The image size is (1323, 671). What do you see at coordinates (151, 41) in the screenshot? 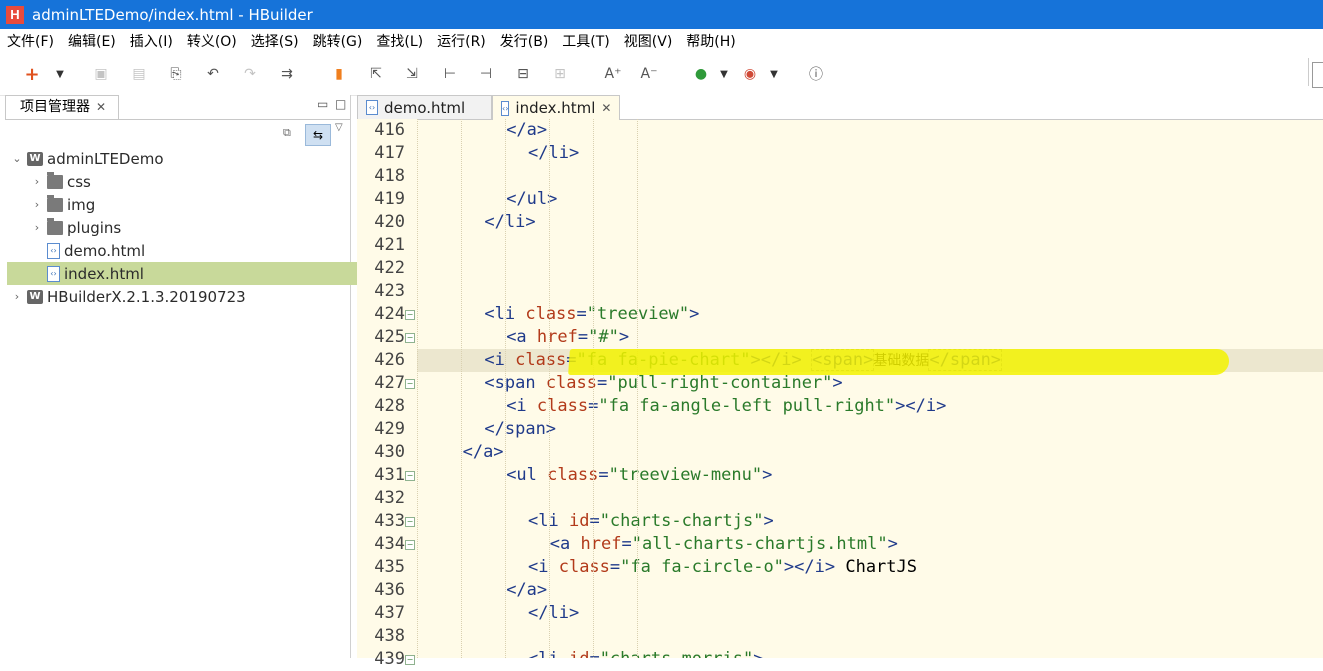
I see `menu-item: 插入(I)` at bounding box center [151, 41].